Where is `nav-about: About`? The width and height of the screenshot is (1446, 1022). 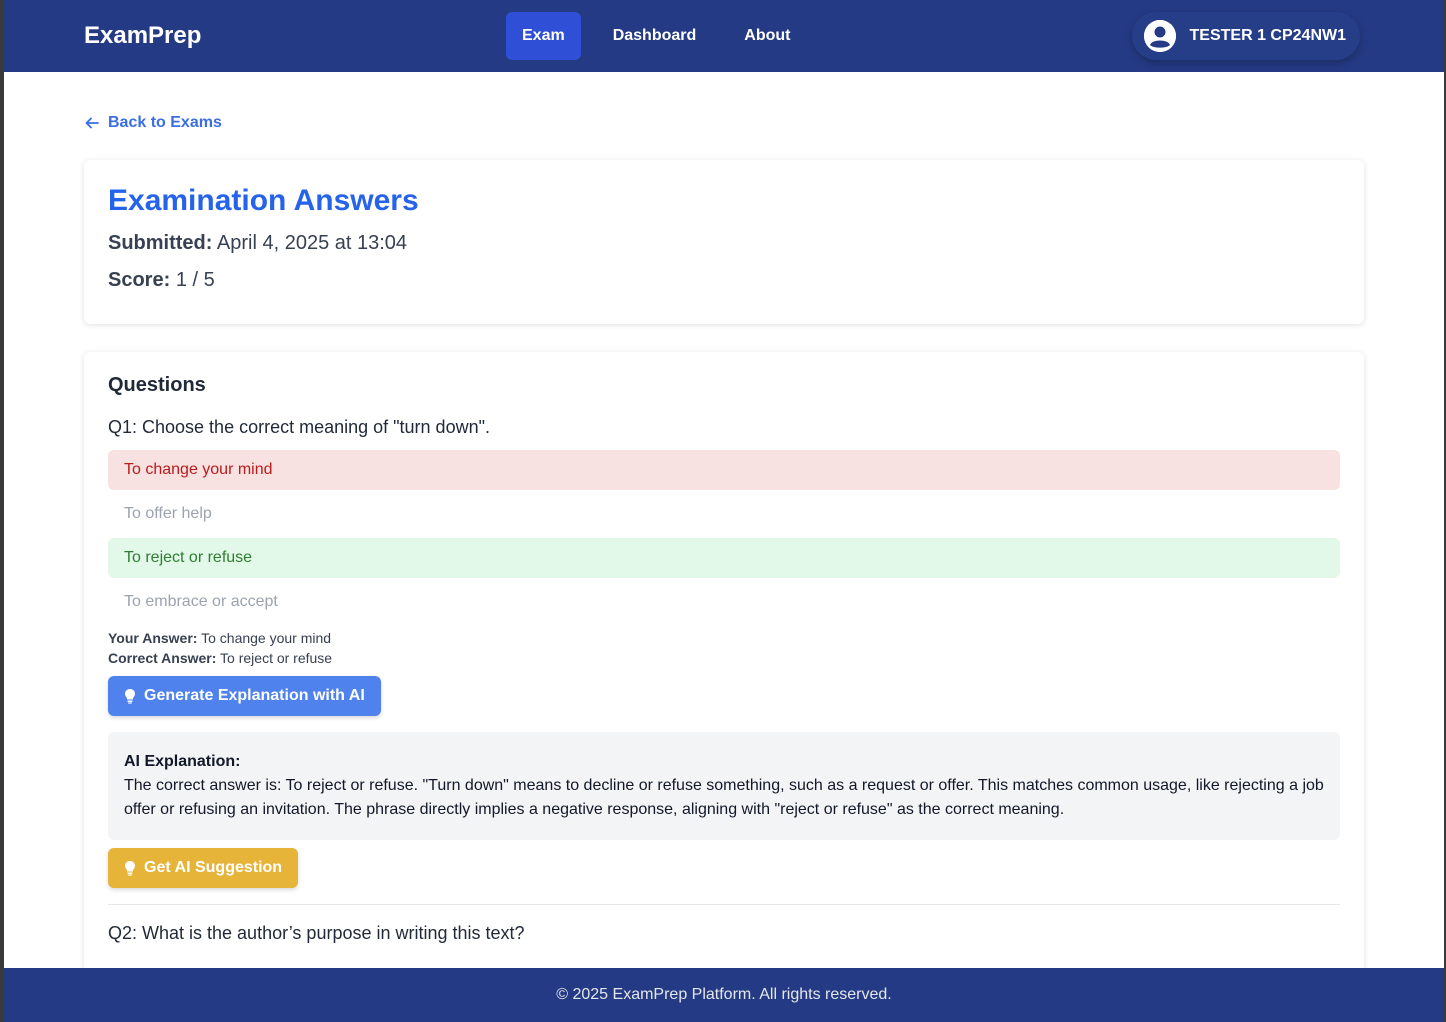
nav-about: About is located at coordinates (767, 36).